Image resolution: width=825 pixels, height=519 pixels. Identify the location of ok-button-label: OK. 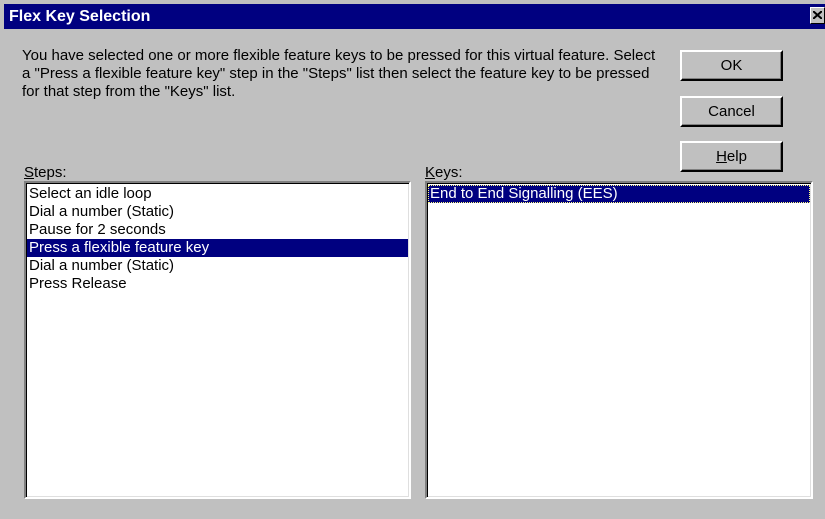
(731, 65).